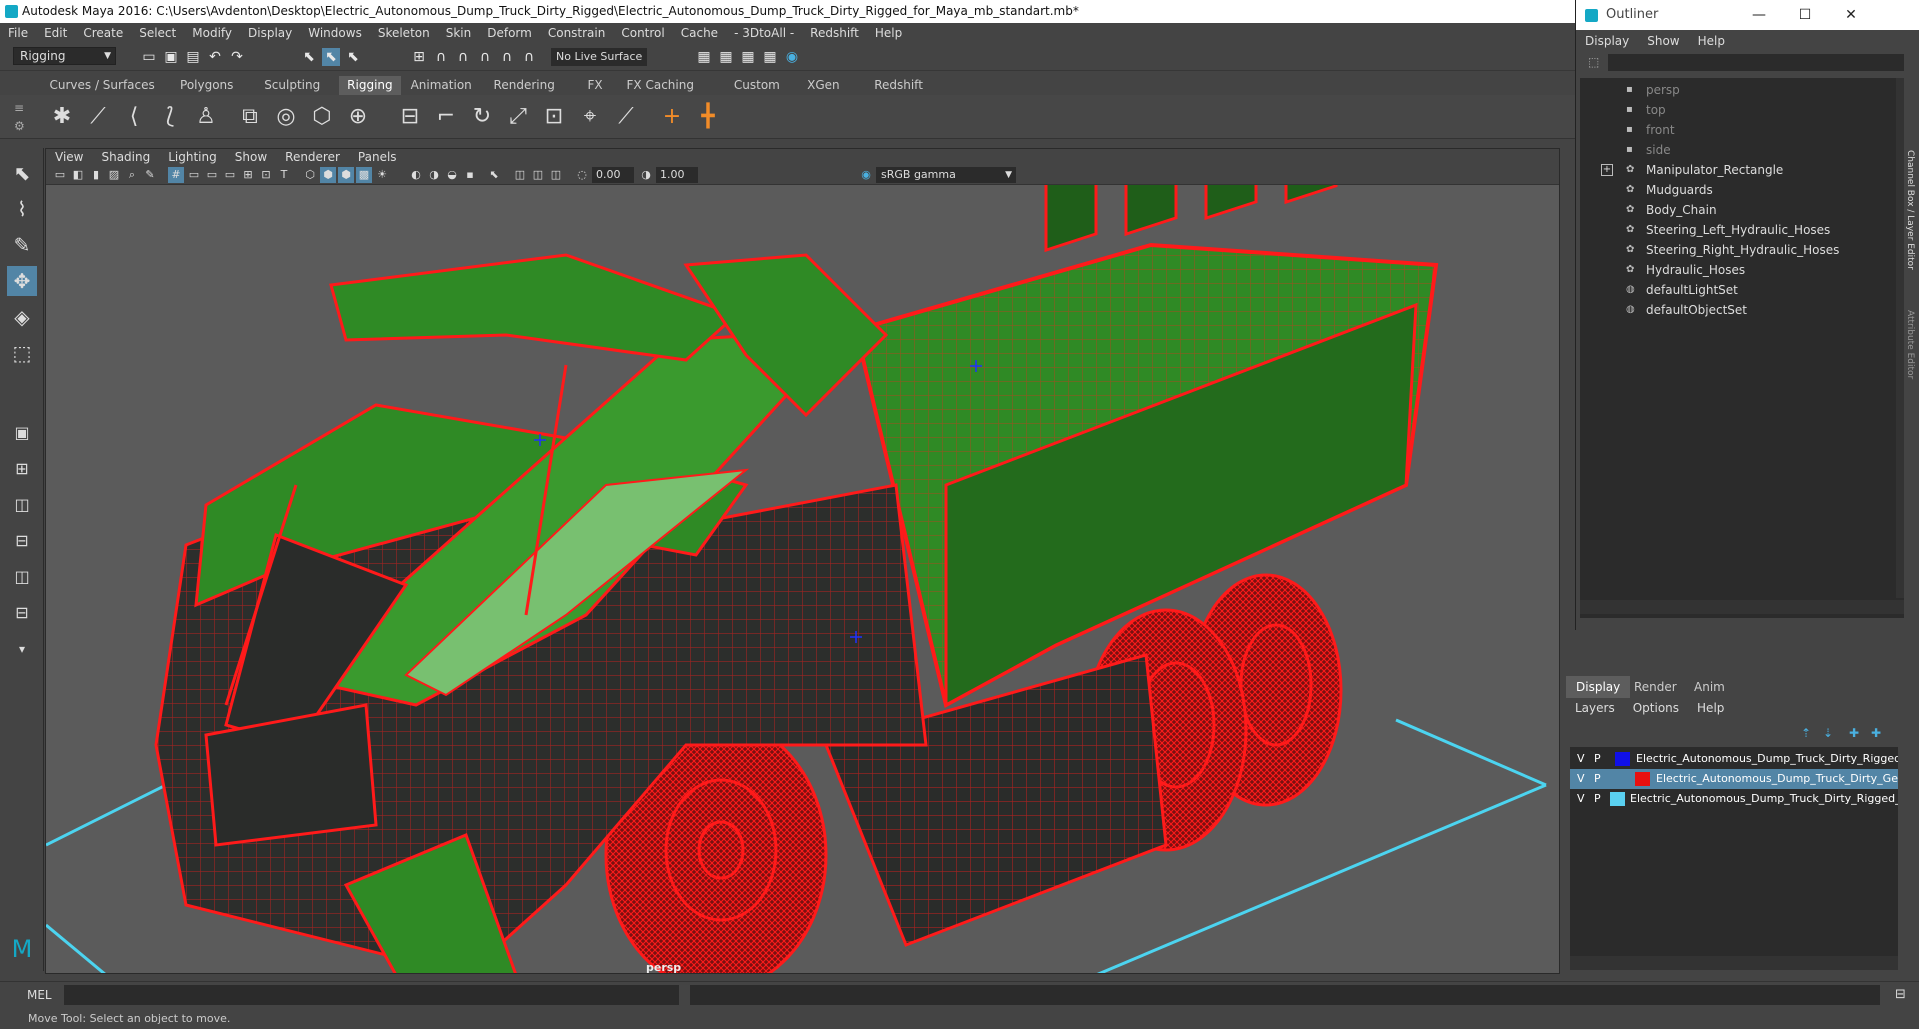 Image resolution: width=1919 pixels, height=1029 pixels. Describe the element at coordinates (114, 175) in the screenshot. I see `image-plane-icon: ▨` at that location.